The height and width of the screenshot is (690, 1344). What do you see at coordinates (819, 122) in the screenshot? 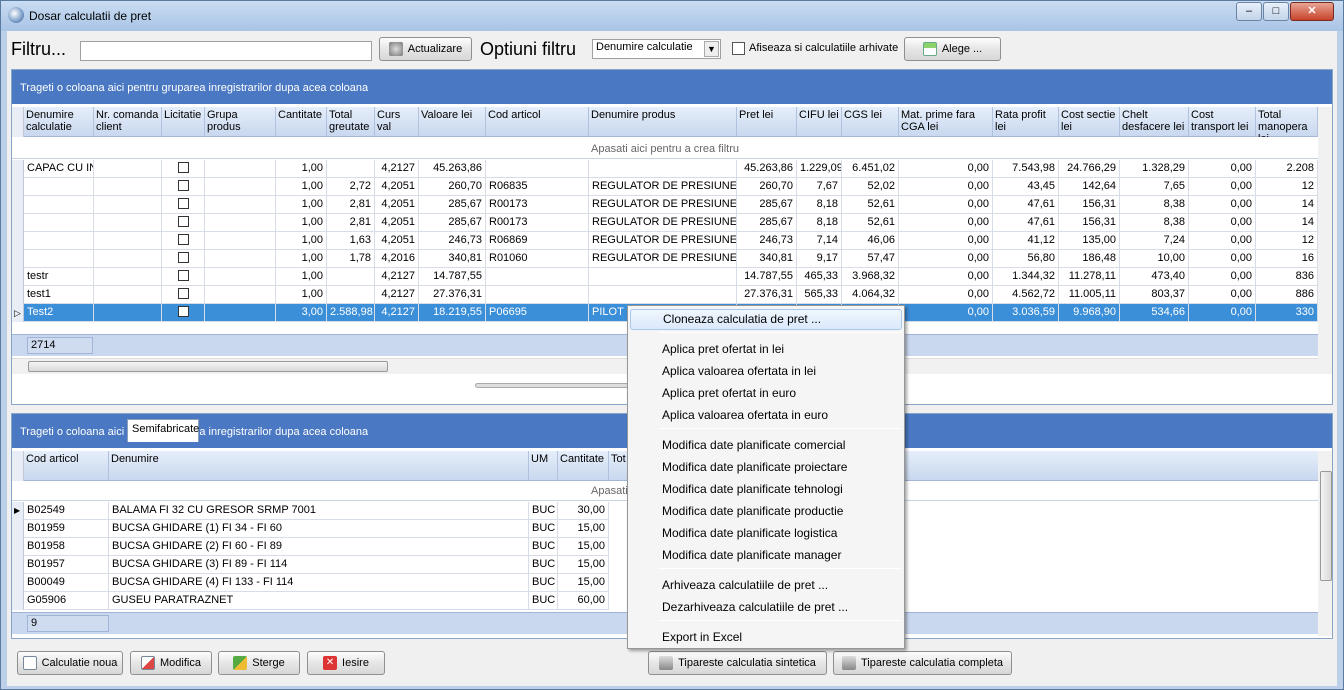
I see `column-header: CIFU lei` at bounding box center [819, 122].